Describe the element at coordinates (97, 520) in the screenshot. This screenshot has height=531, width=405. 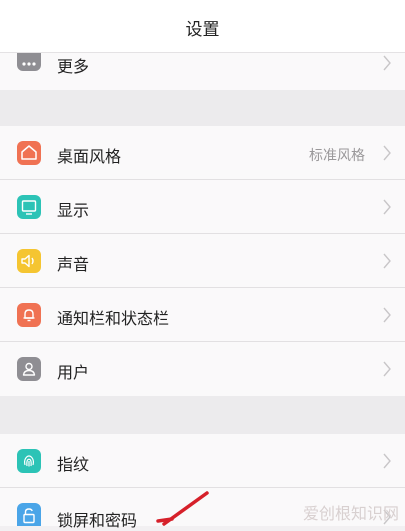
I see `settings-item-label: 锁屏和密码` at that location.